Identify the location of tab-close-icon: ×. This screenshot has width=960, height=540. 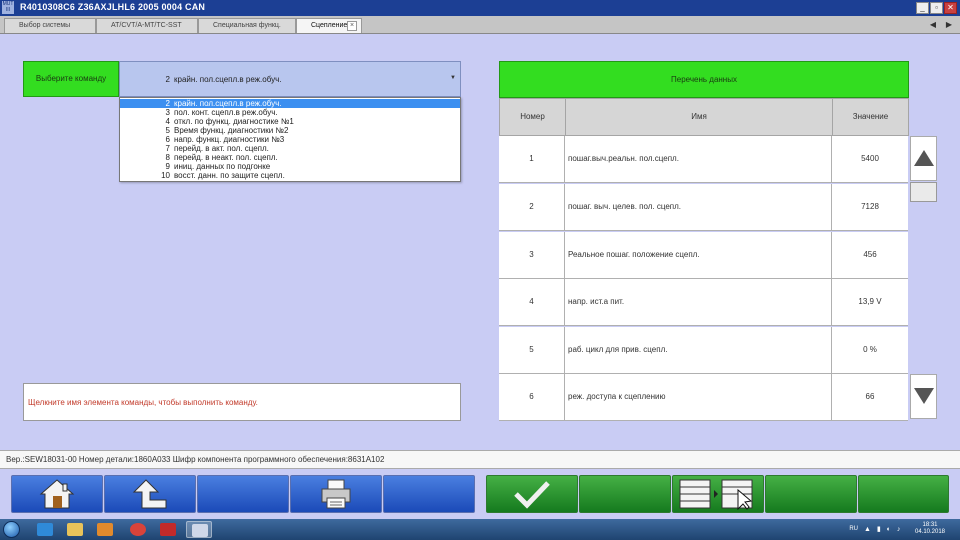
(352, 26).